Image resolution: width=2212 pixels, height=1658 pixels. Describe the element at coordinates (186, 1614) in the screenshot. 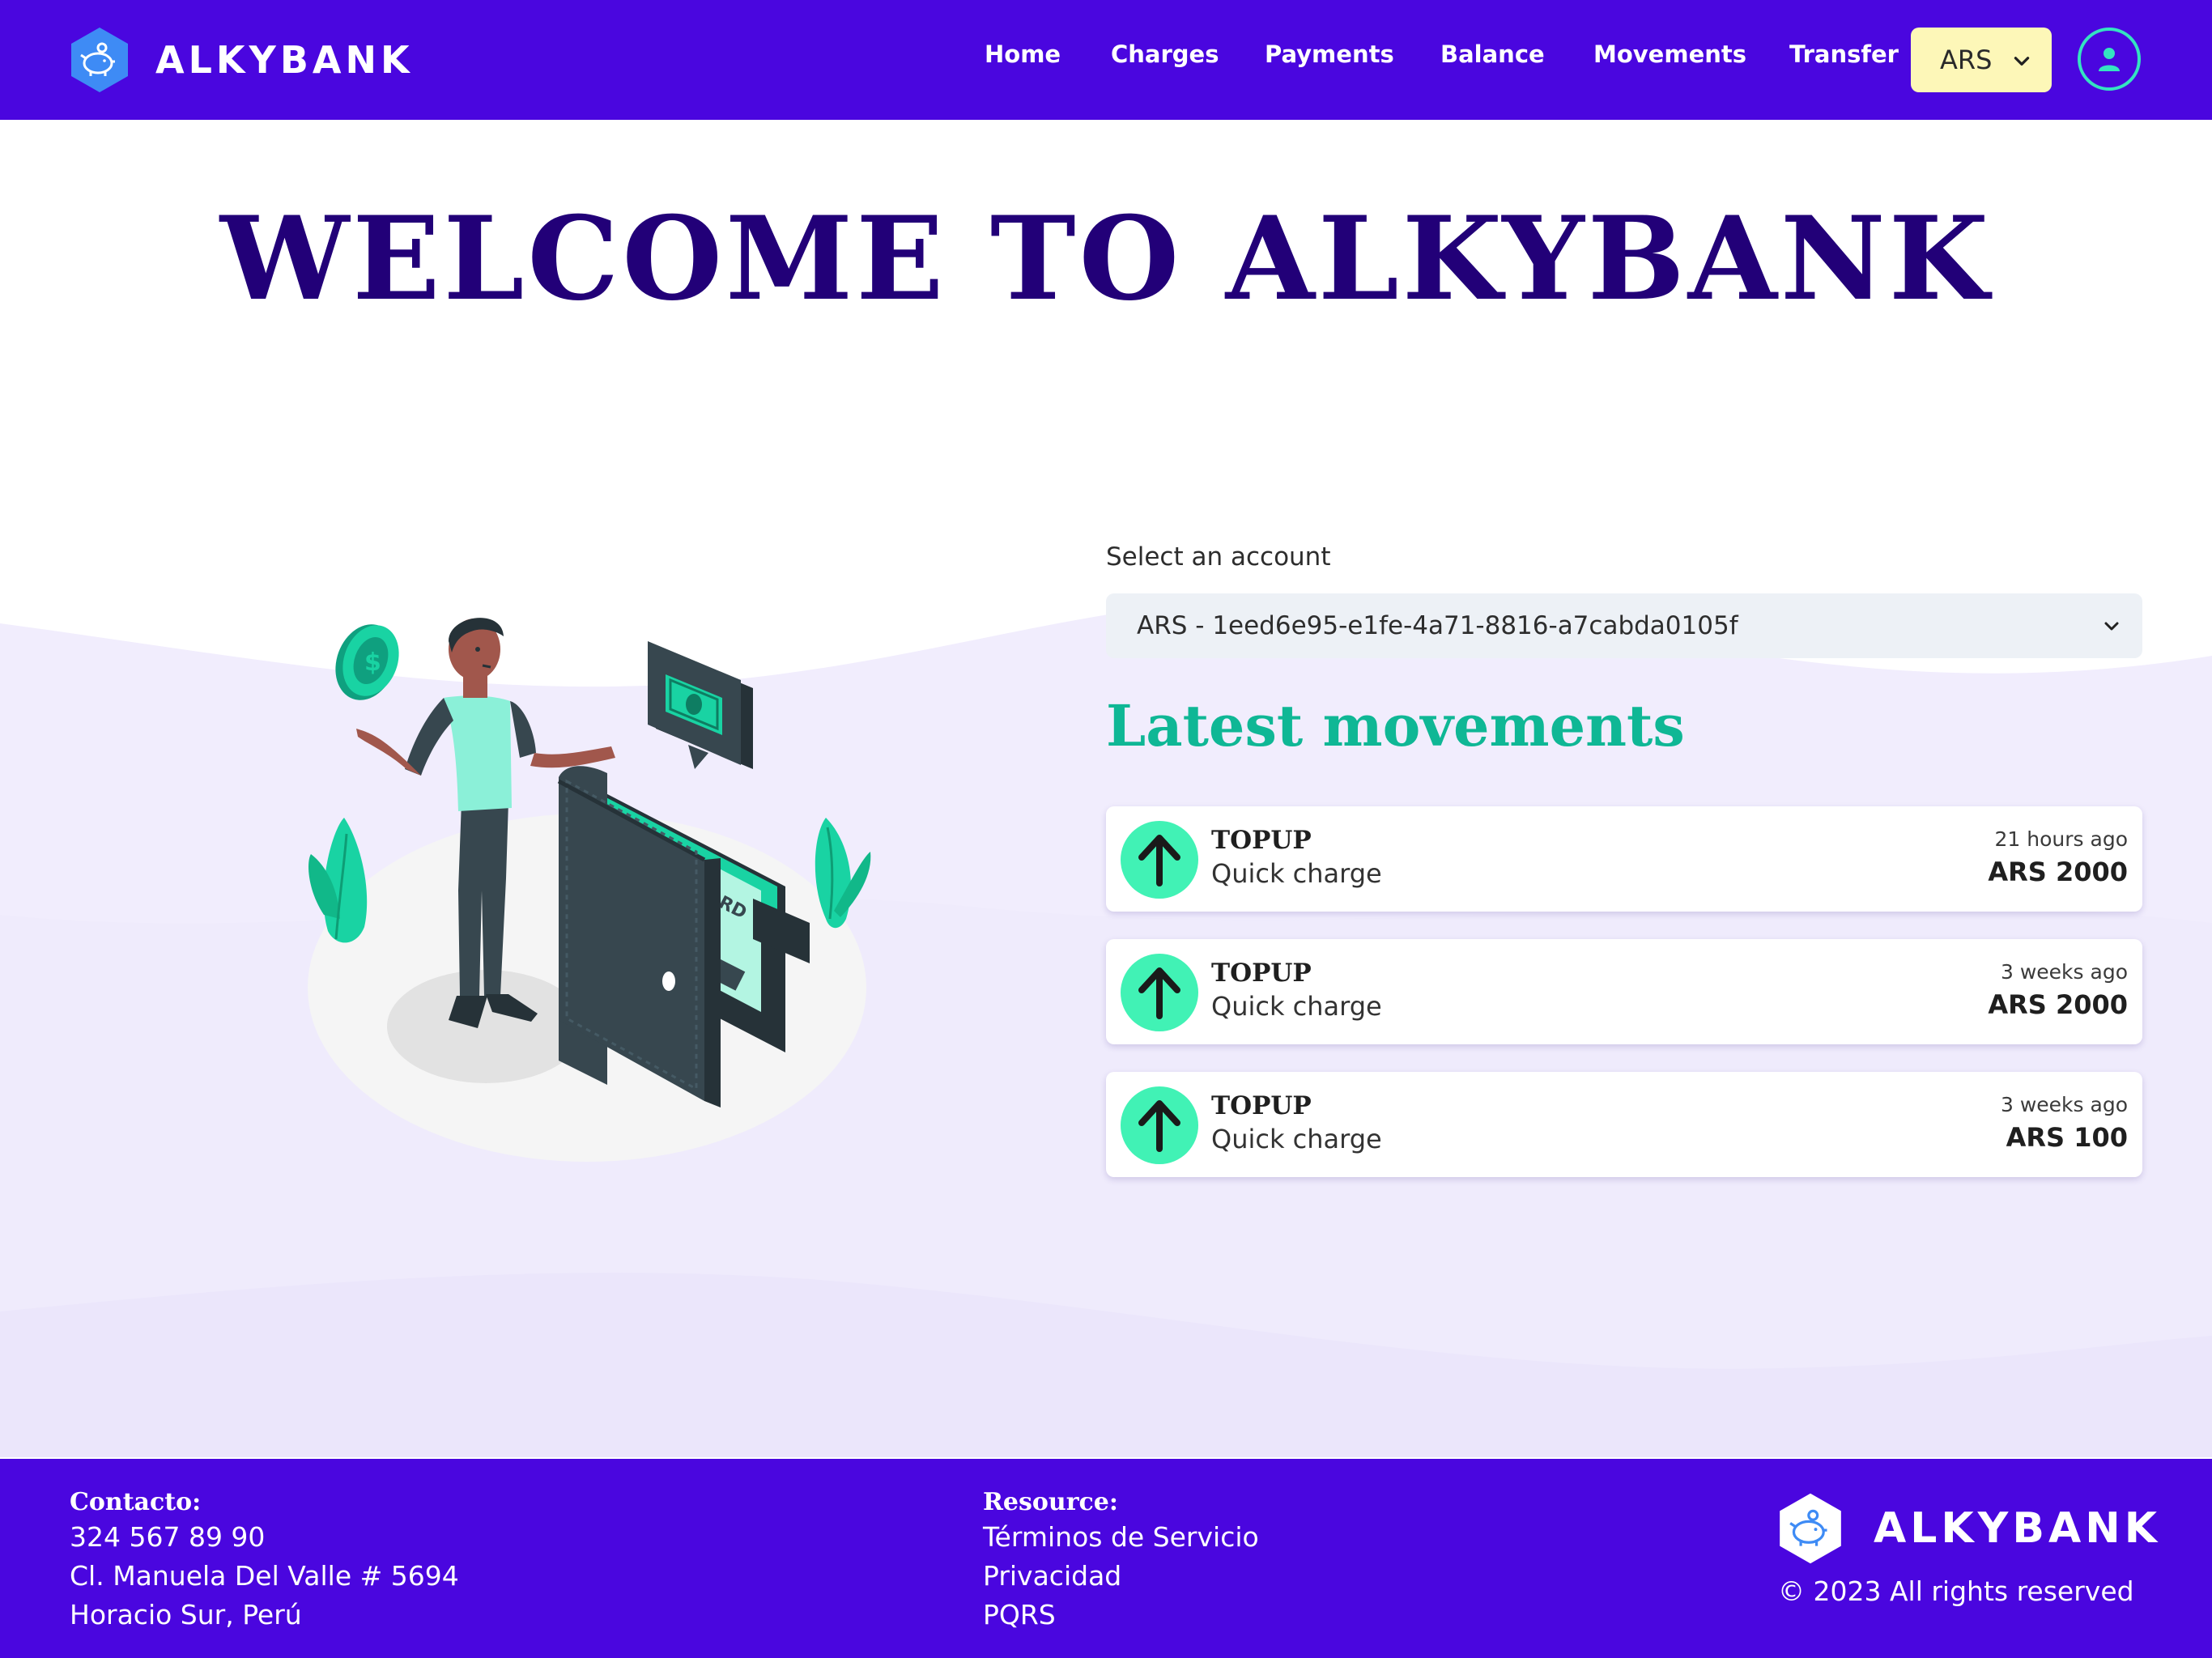

I see `footer-city: Horacio Sur, Perú` at that location.